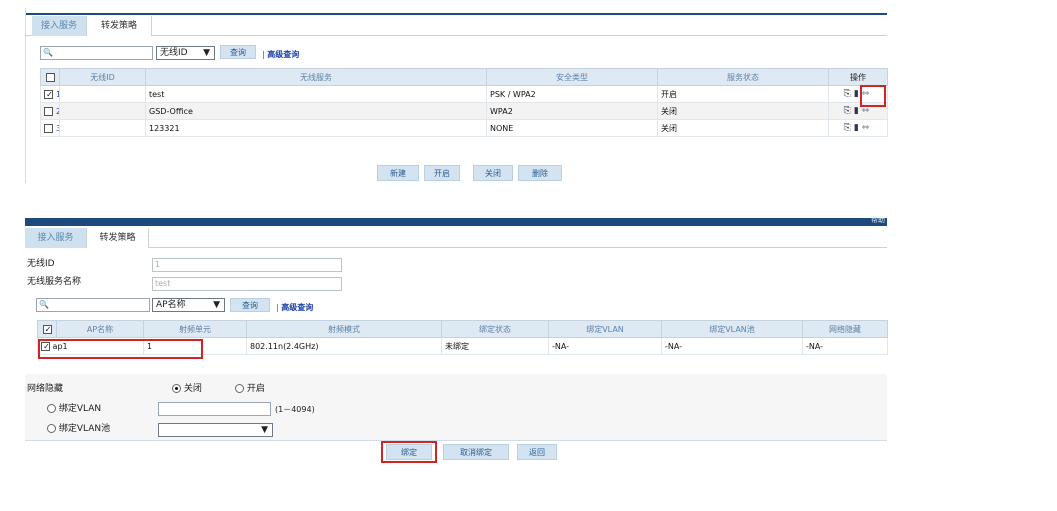 The height and width of the screenshot is (511, 1057). Describe the element at coordinates (74, 409) in the screenshot. I see `bind-vlan-radio: 绑定VLAN` at that location.